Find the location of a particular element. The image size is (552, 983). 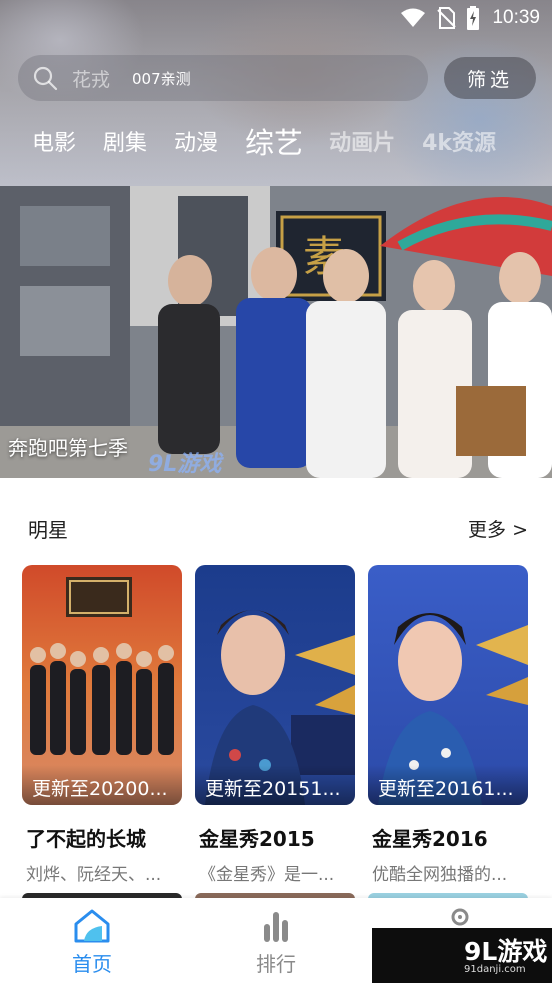

banner-watermark: 9L游戏 is located at coordinates (185, 464).